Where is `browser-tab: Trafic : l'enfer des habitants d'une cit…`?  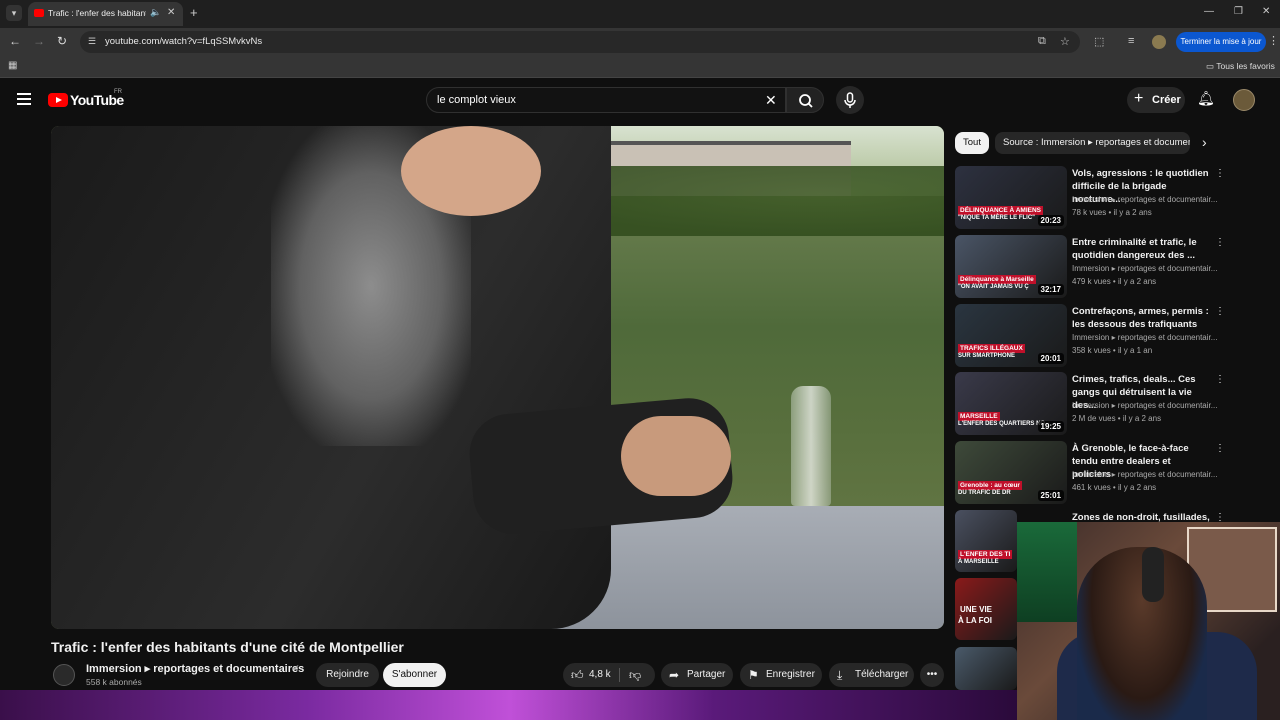
browser-tab: Trafic : l'enfer des habitants d'une cit… is located at coordinates (105, 14).